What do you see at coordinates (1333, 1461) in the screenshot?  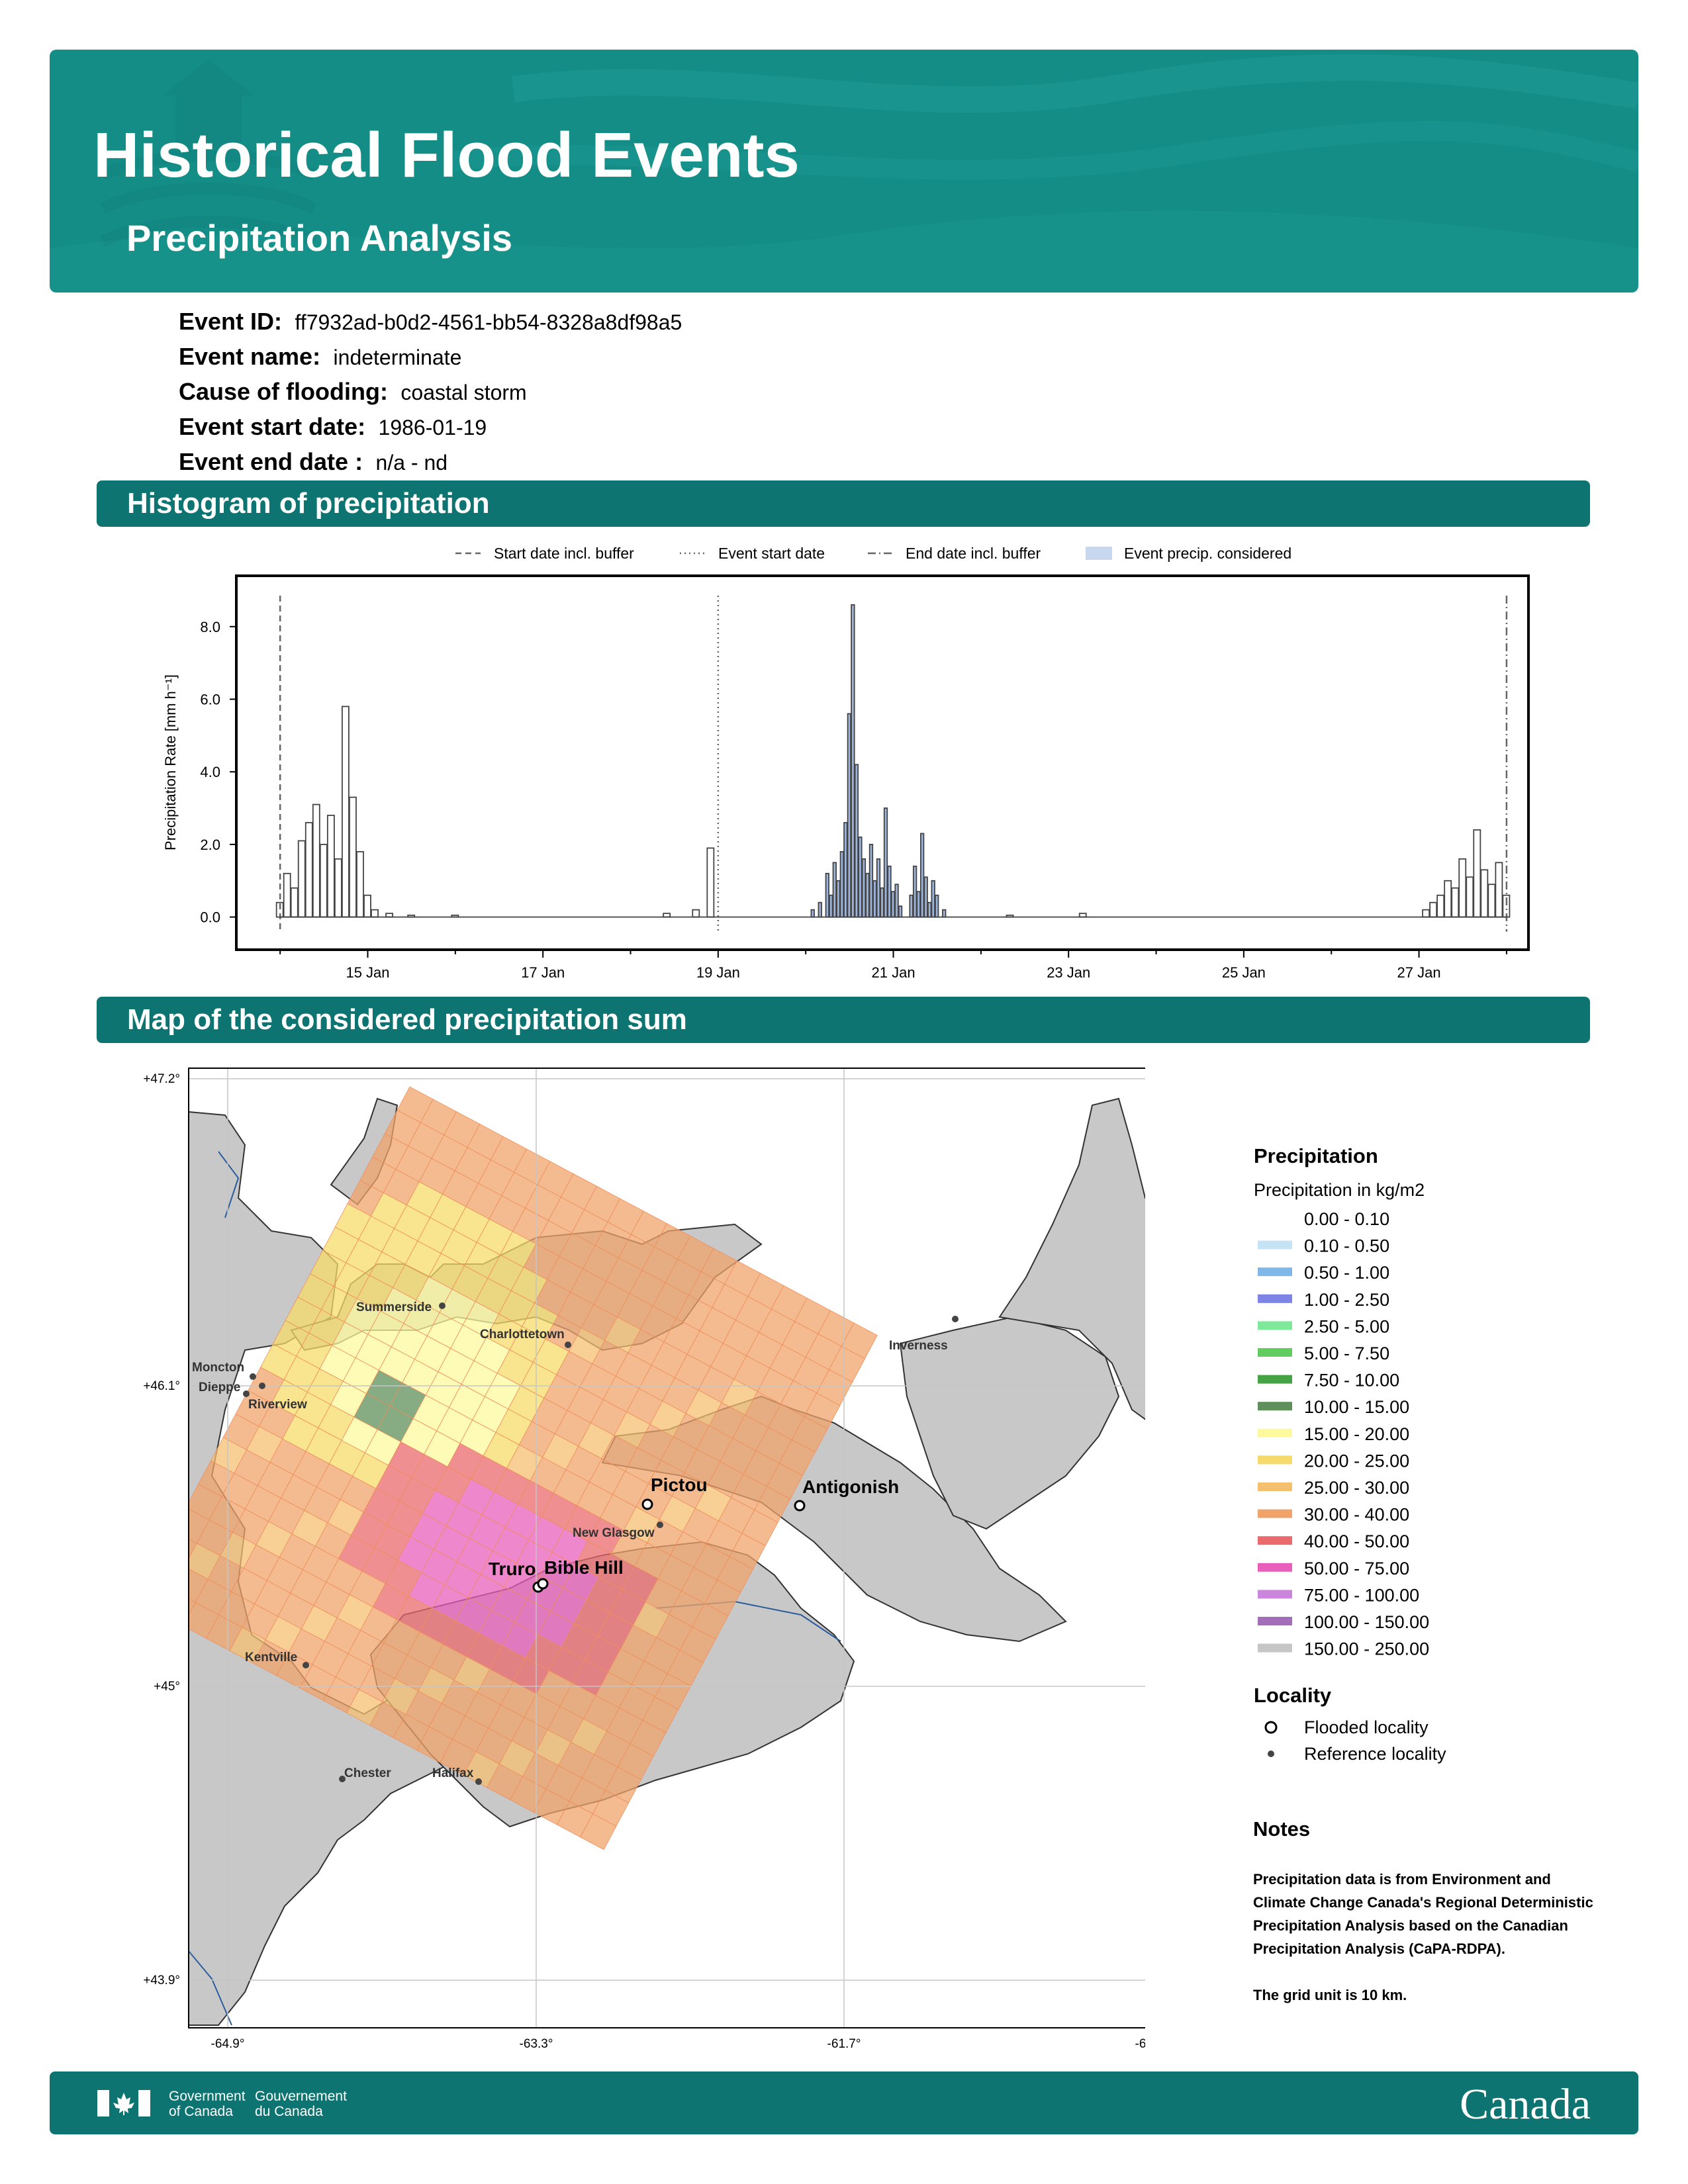 I see `legend-class-entry: 20.00 - 25.00` at bounding box center [1333, 1461].